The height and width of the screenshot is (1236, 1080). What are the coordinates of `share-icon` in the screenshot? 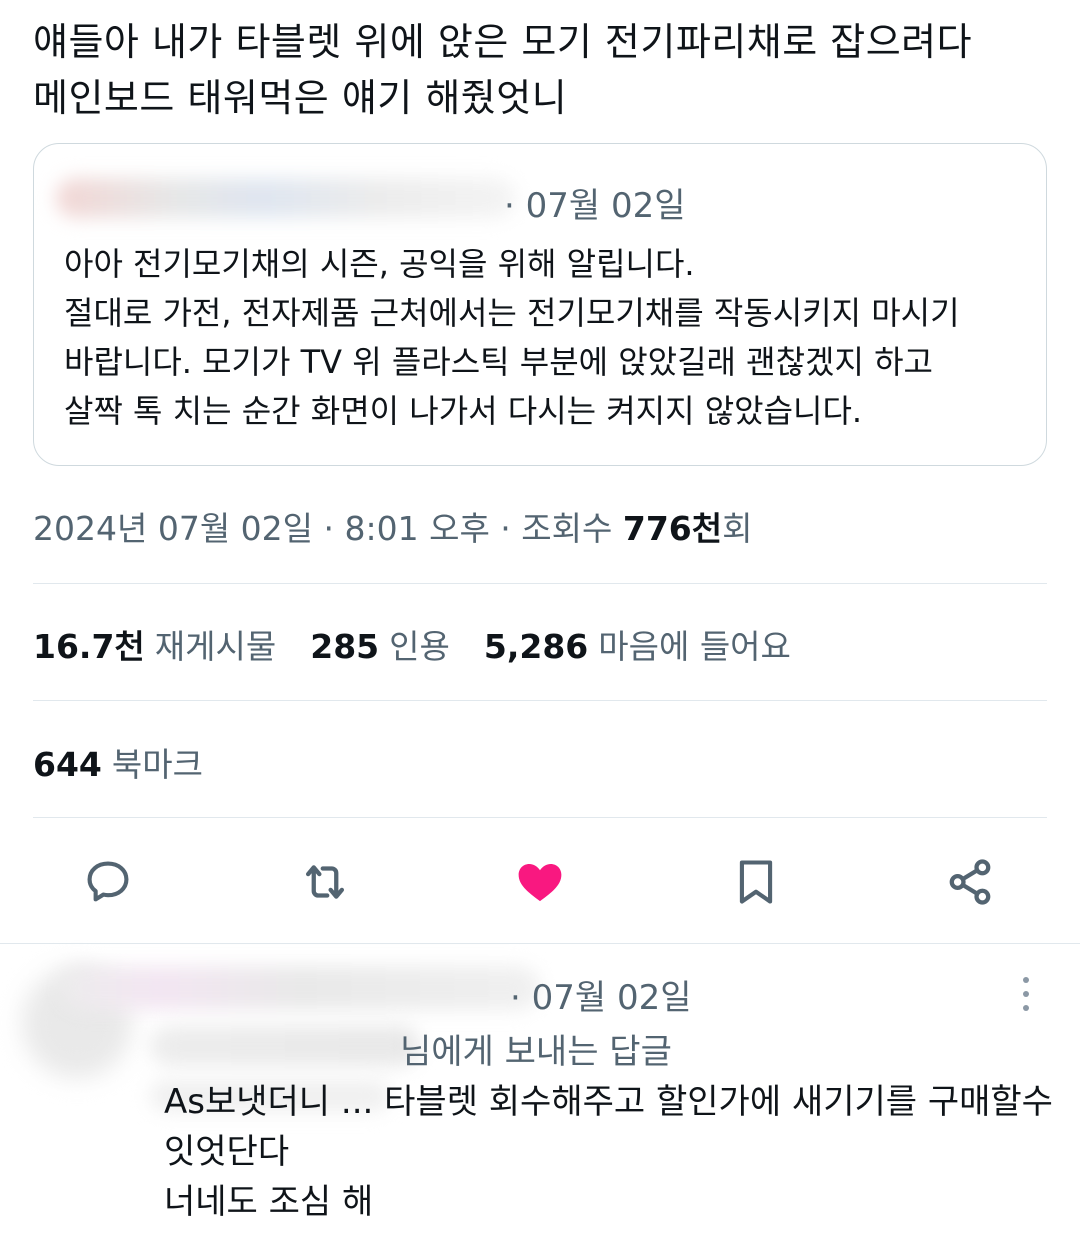 It's located at (970, 882).